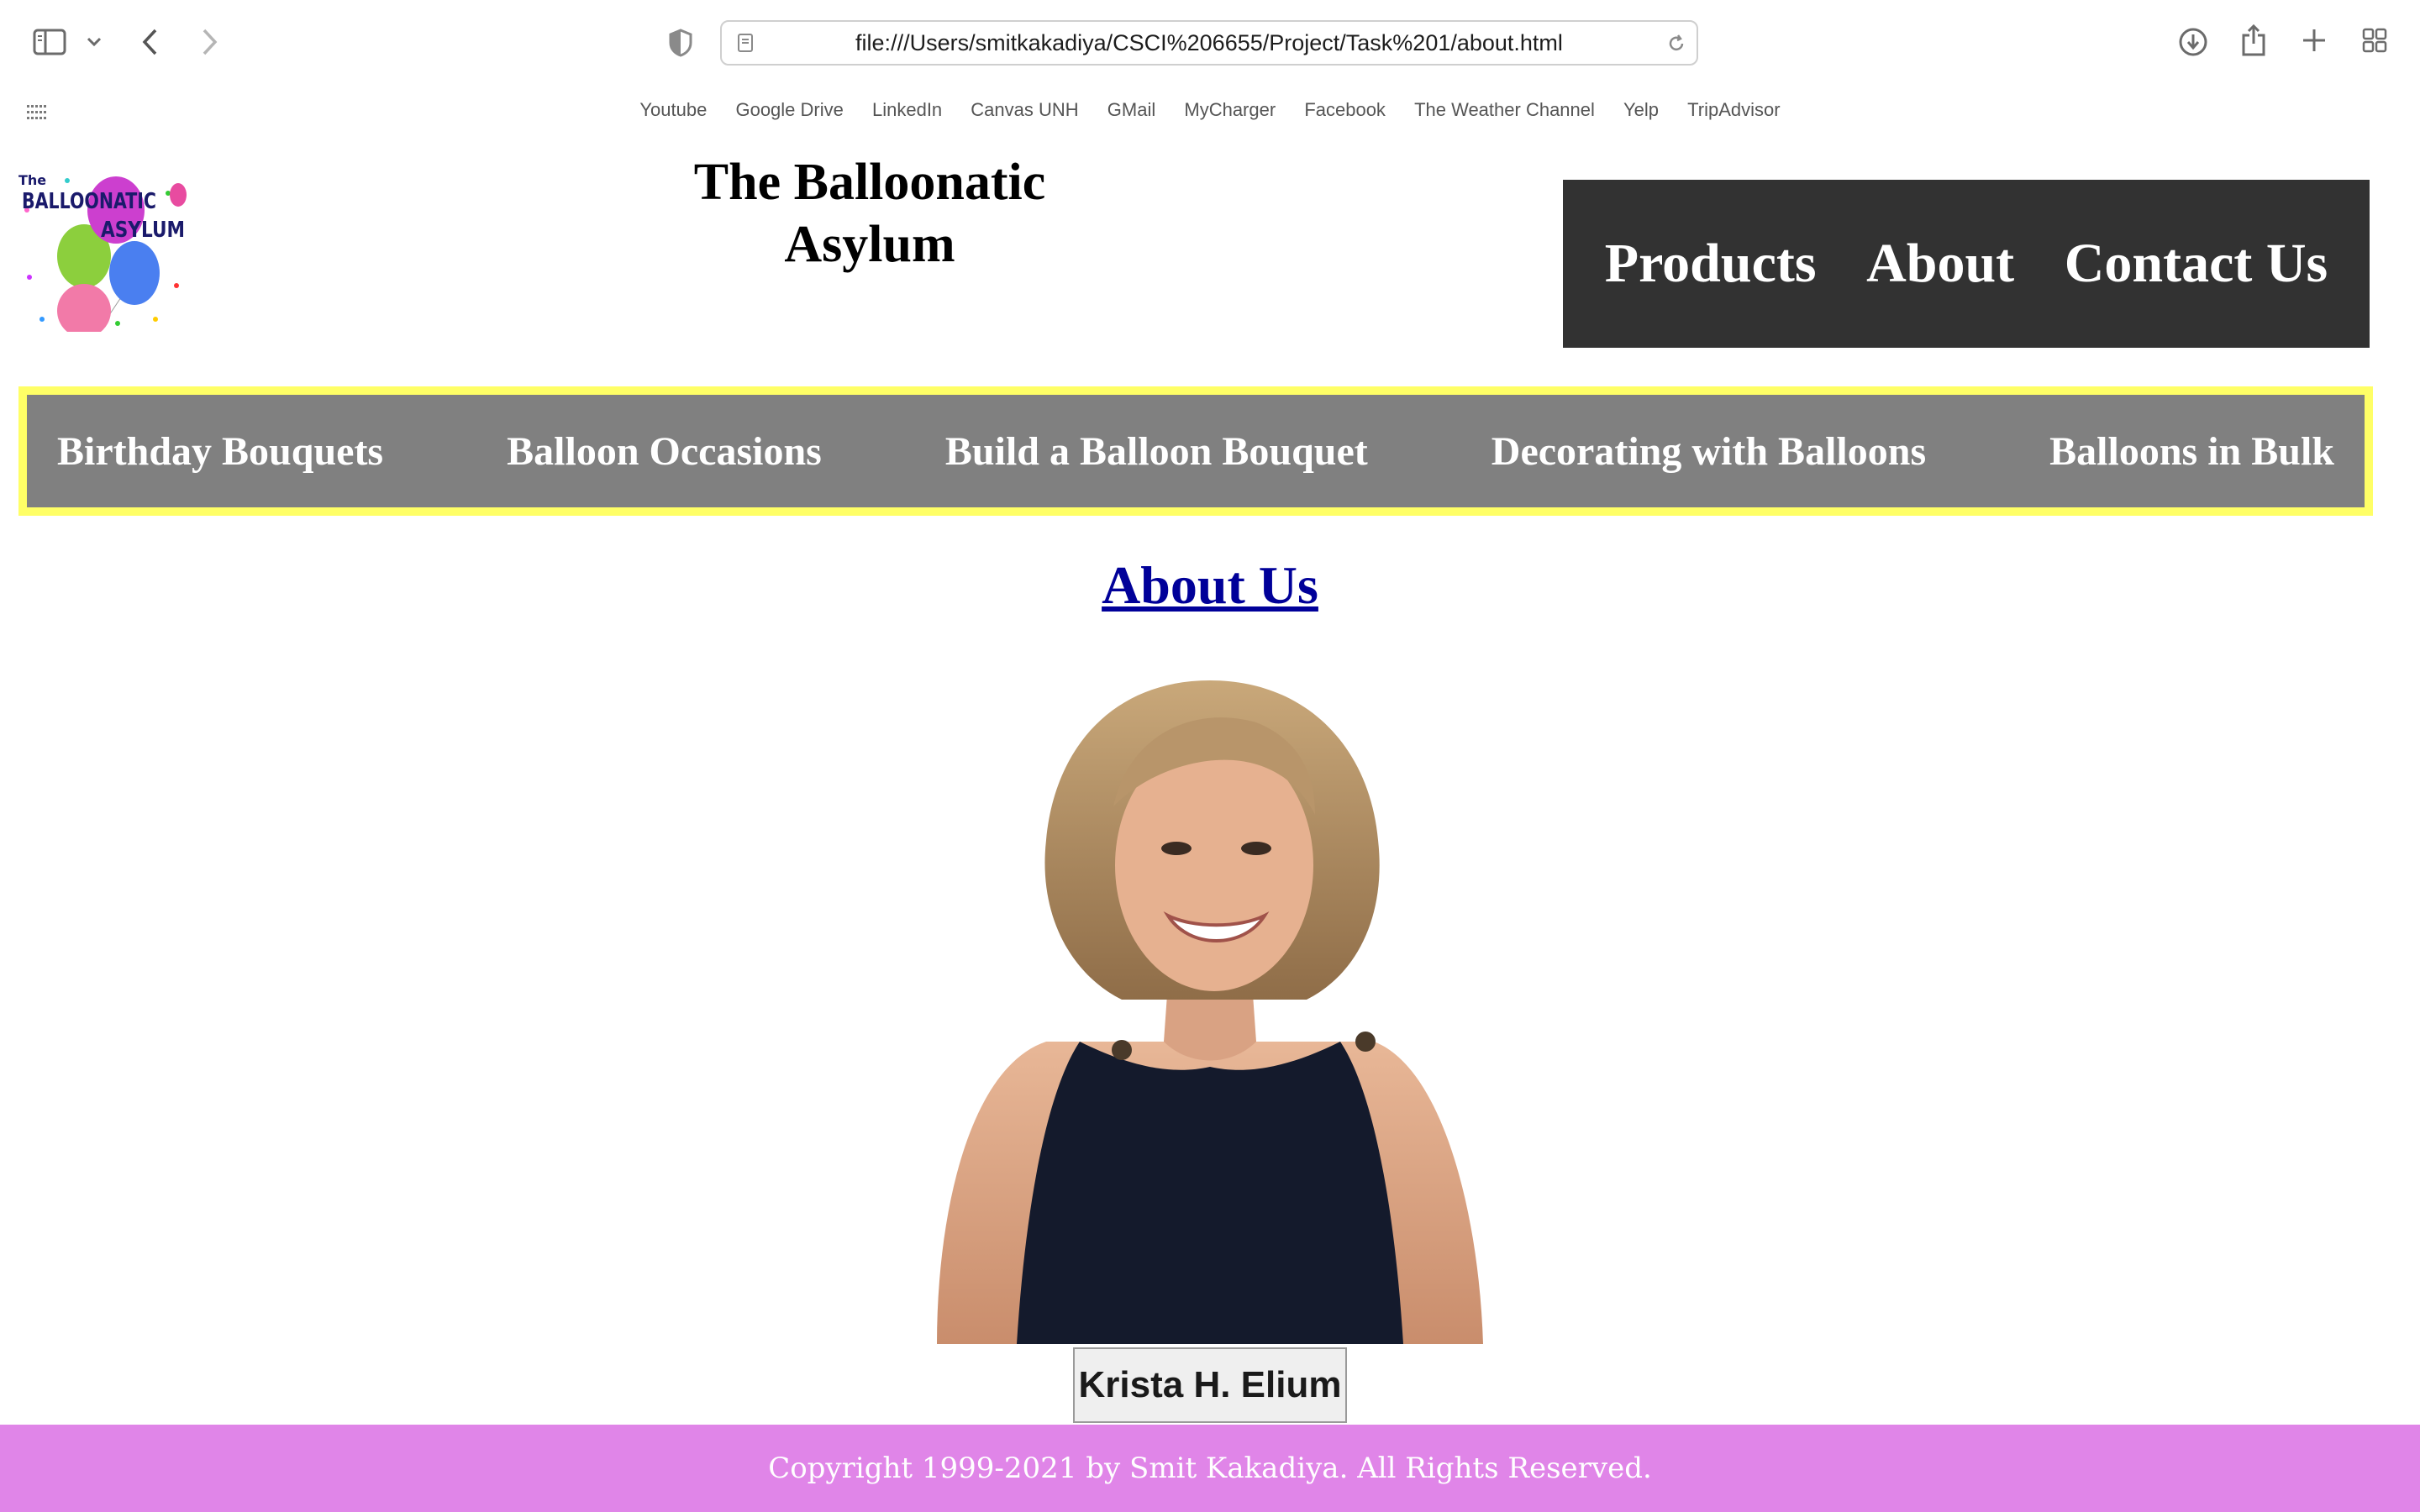 Image resolution: width=2420 pixels, height=1512 pixels. I want to click on category-decorating-with-balloons: Decorating with Balloons, so click(1709, 451).